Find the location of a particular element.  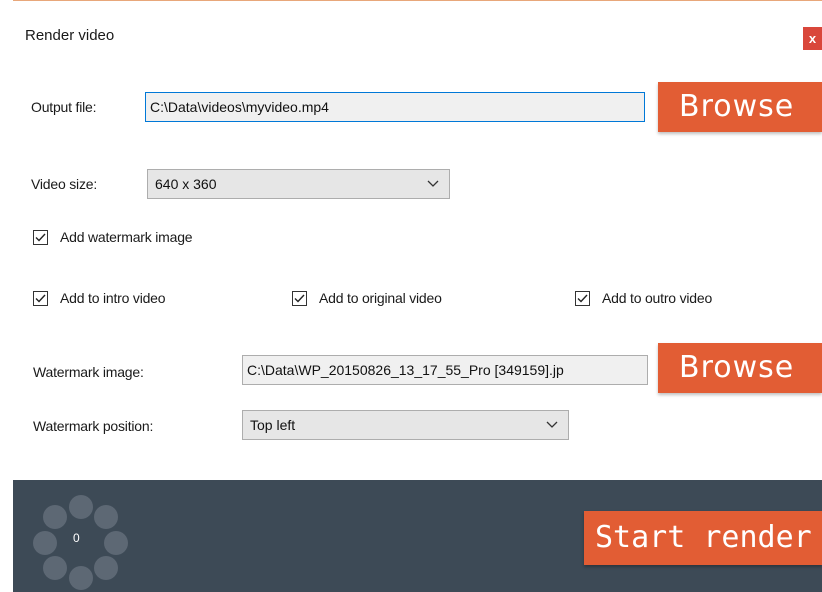

watermark-browse-button: Browse is located at coordinates (740, 368).